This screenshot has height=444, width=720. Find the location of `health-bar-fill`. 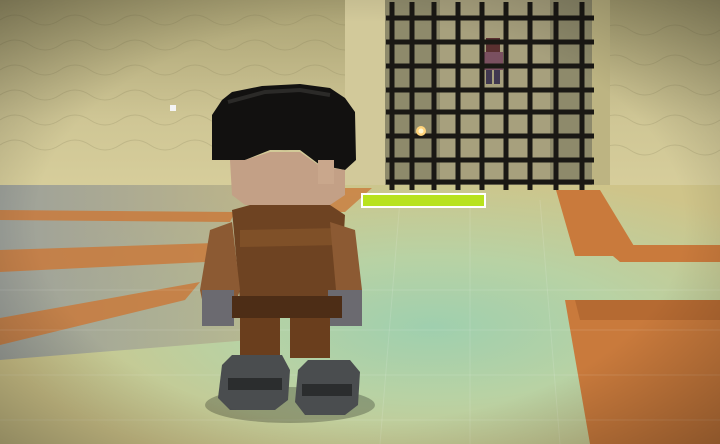

health-bar-fill is located at coordinates (423, 200).